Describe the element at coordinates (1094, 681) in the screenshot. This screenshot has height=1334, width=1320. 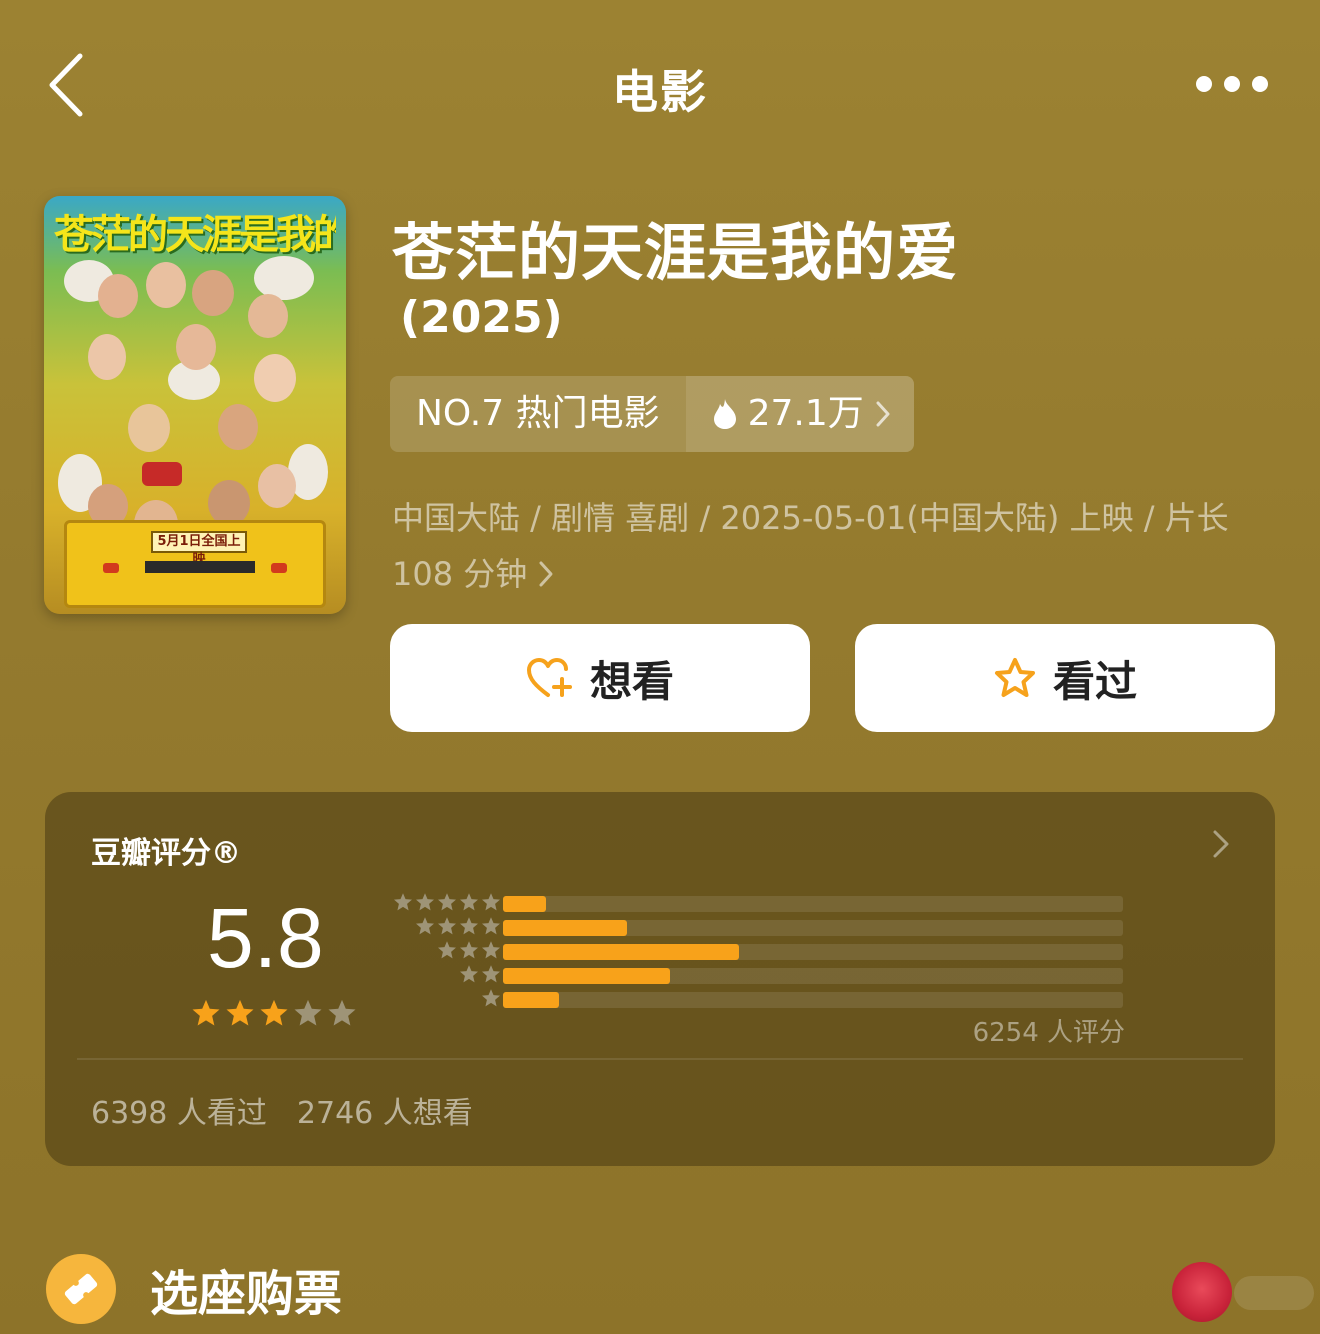
I see `watched-label: 看过` at that location.